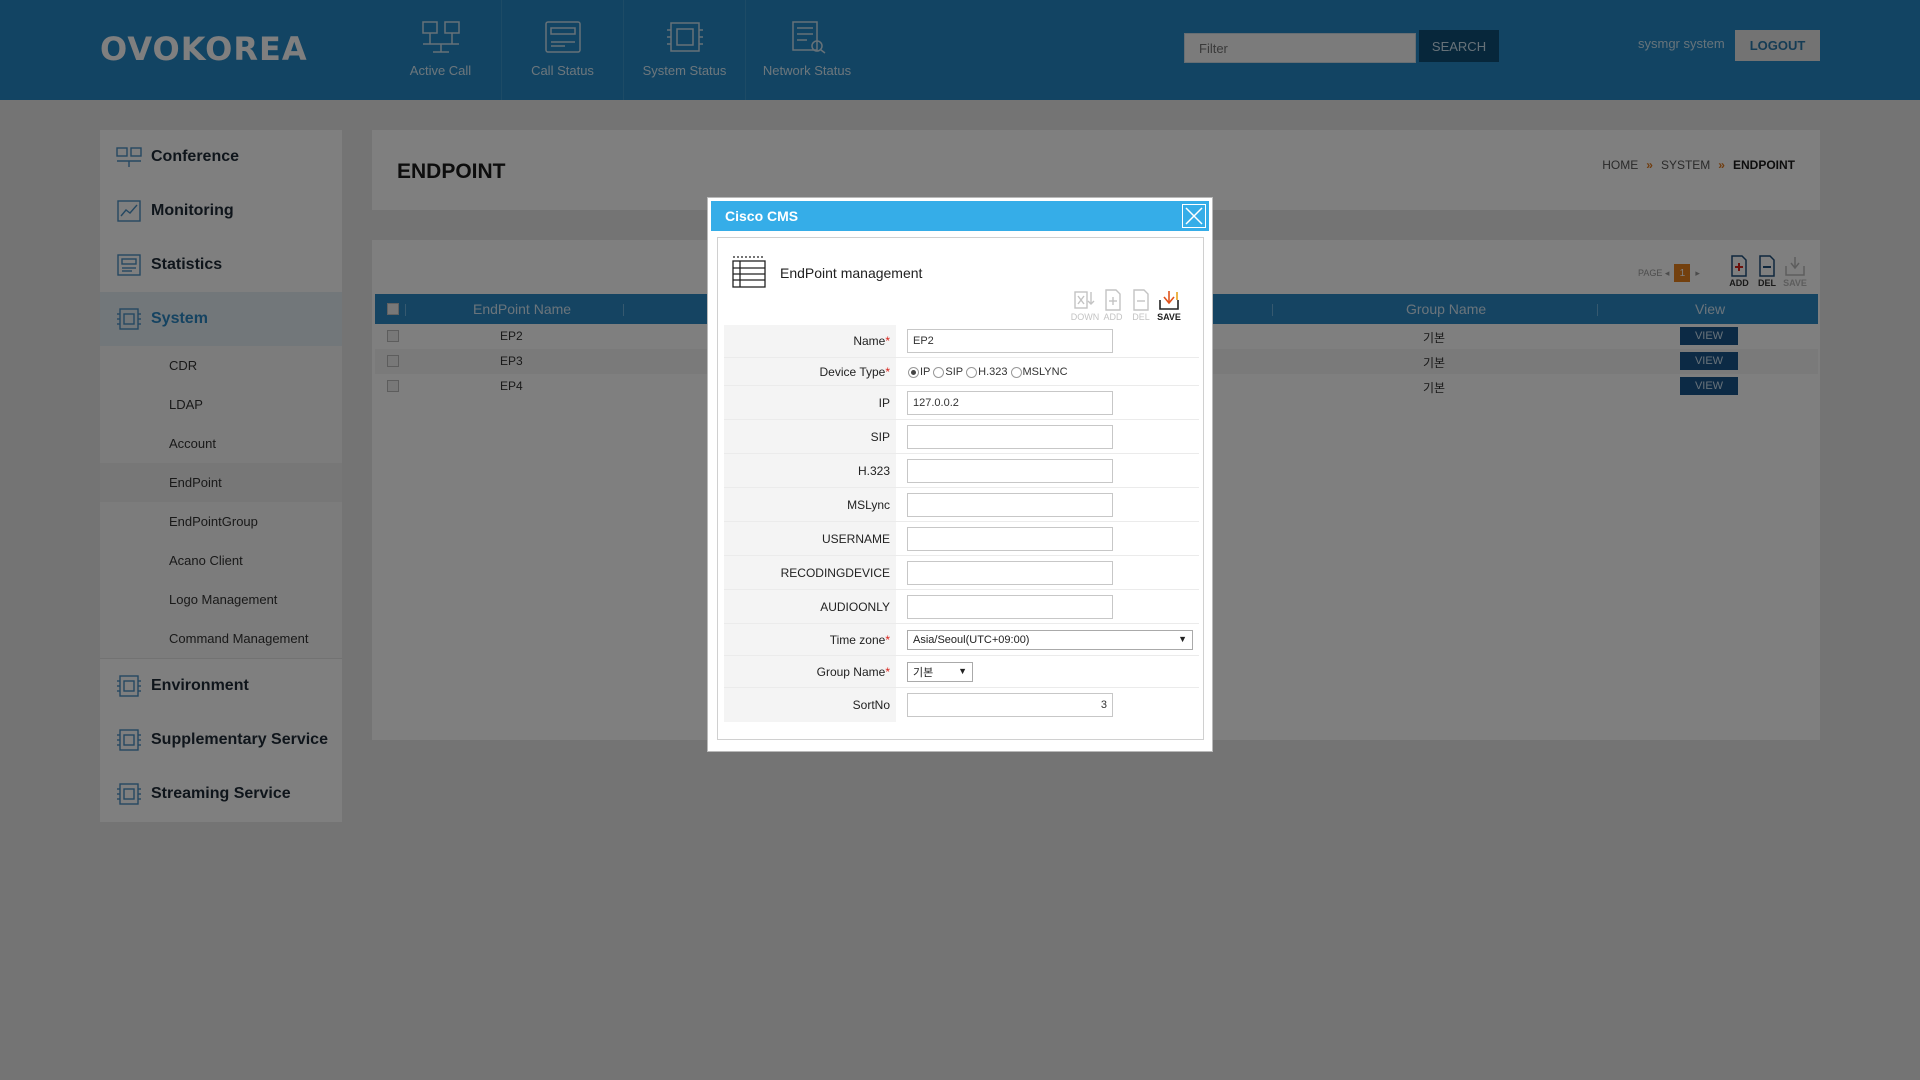 Image resolution: width=1920 pixels, height=1080 pixels. What do you see at coordinates (1169, 317) in the screenshot?
I see `modal-save-label: SAVE` at bounding box center [1169, 317].